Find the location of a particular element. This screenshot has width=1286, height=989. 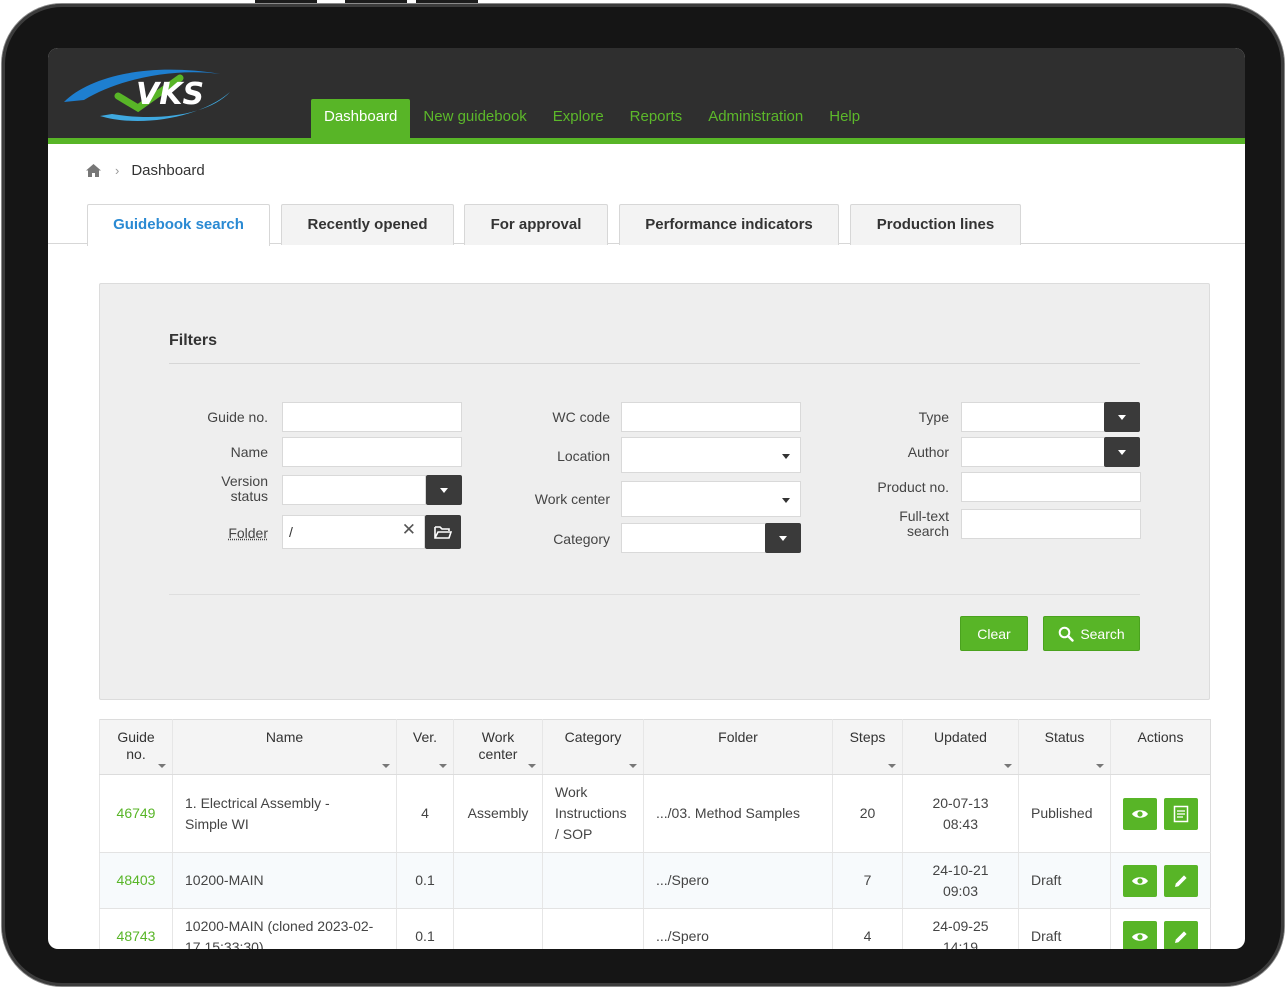

status-cell: Draft is located at coordinates (1064, 928).